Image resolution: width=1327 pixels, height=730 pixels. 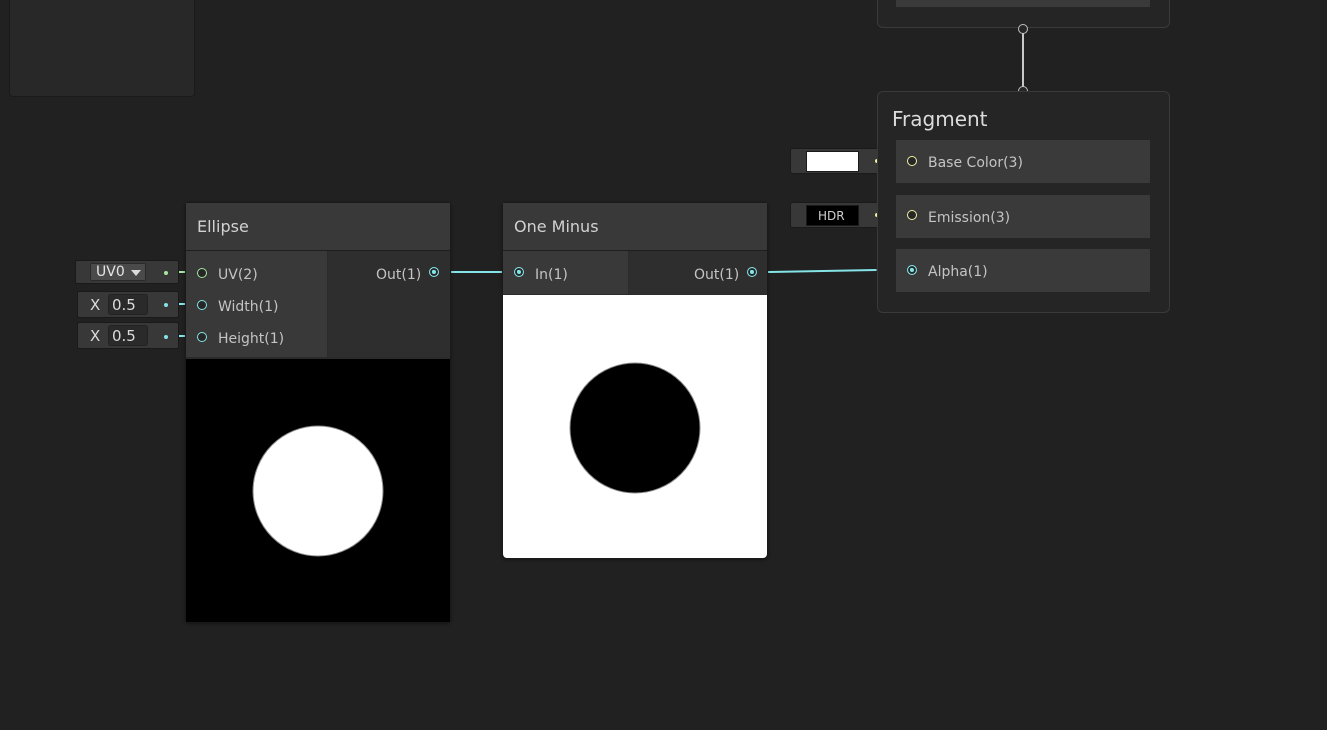 What do you see at coordinates (975, 163) in the screenshot?
I see `base-color-label: Base Color(3)` at bounding box center [975, 163].